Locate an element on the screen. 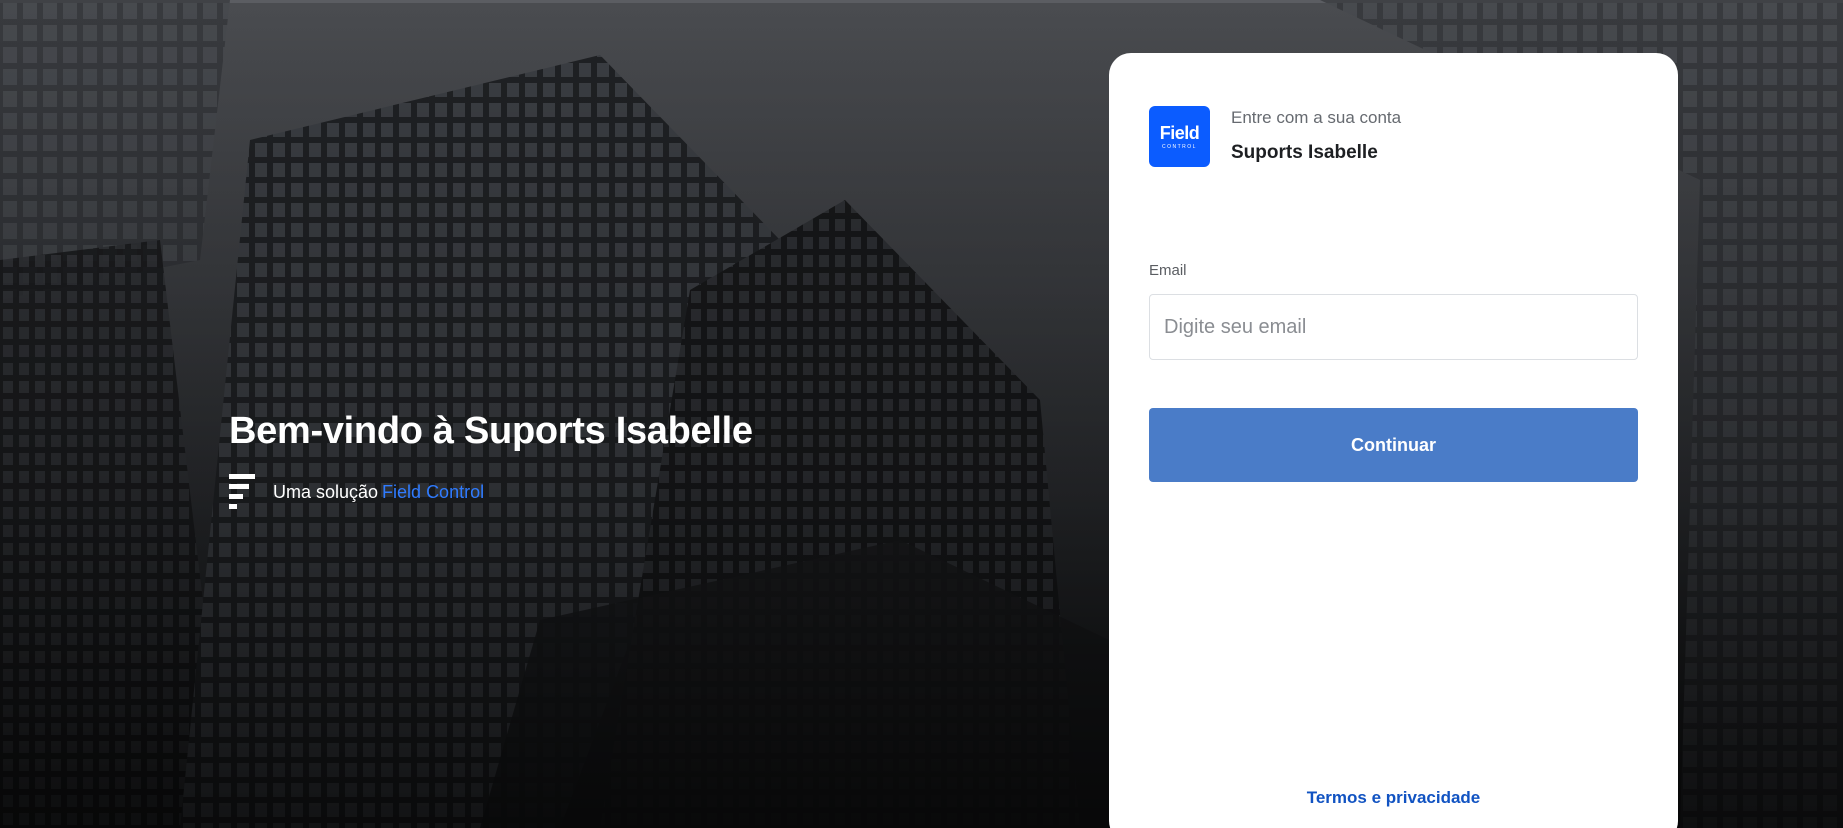  field-control-link: Field Control is located at coordinates (433, 492).